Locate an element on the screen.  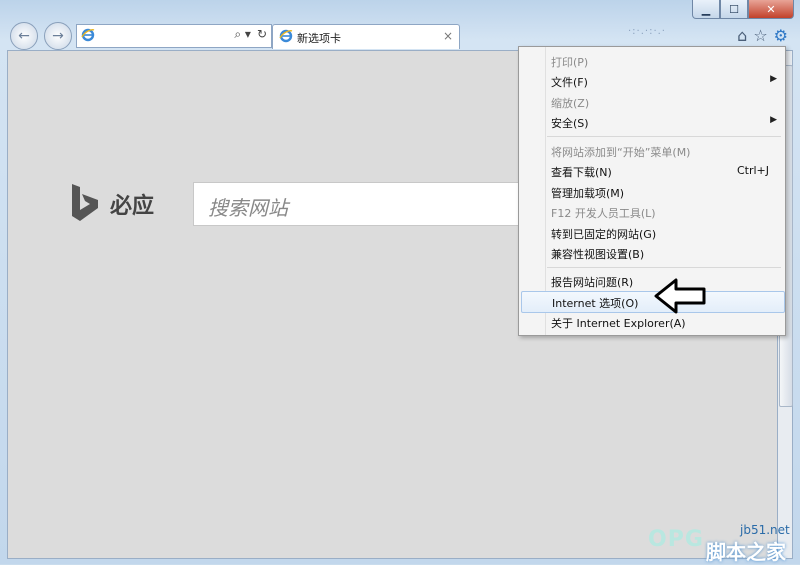
menu-item-safety: 安全(S) ▶ is located at coordinates (652, 122).